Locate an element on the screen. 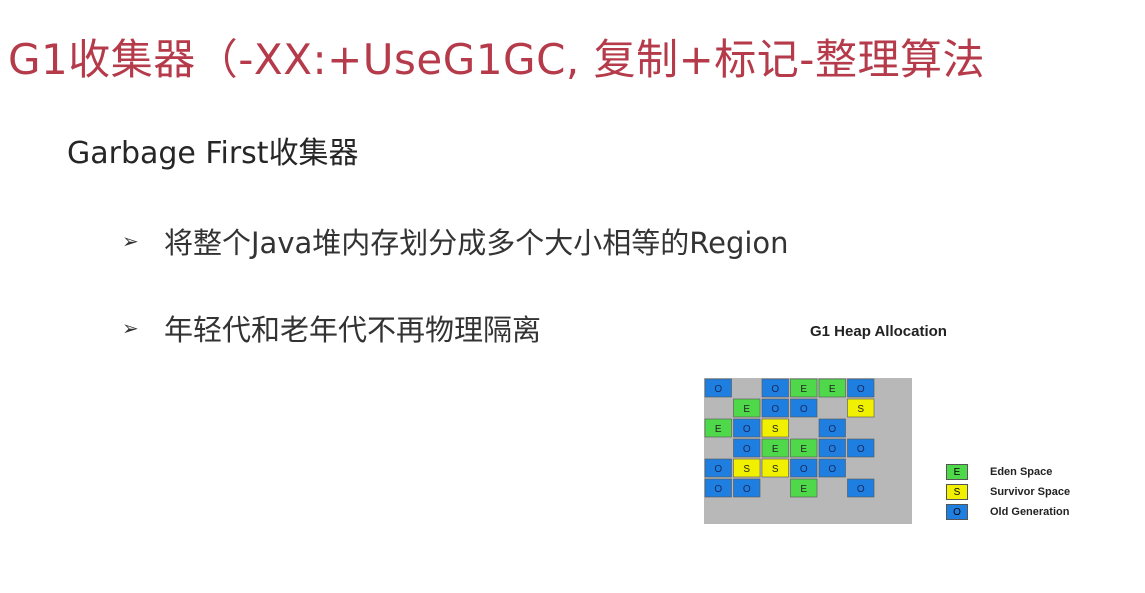 The height and width of the screenshot is (593, 1145). legend-label: Survivor Space is located at coordinates (1030, 492).